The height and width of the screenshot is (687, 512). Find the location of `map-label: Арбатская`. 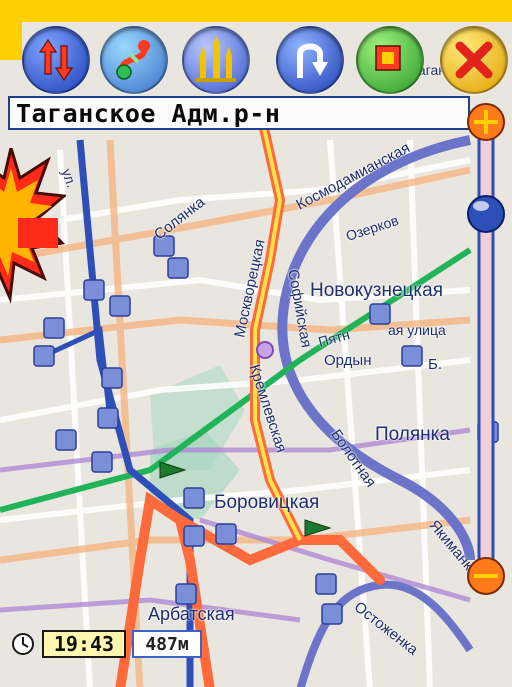

map-label: Арбатская is located at coordinates (191, 614).